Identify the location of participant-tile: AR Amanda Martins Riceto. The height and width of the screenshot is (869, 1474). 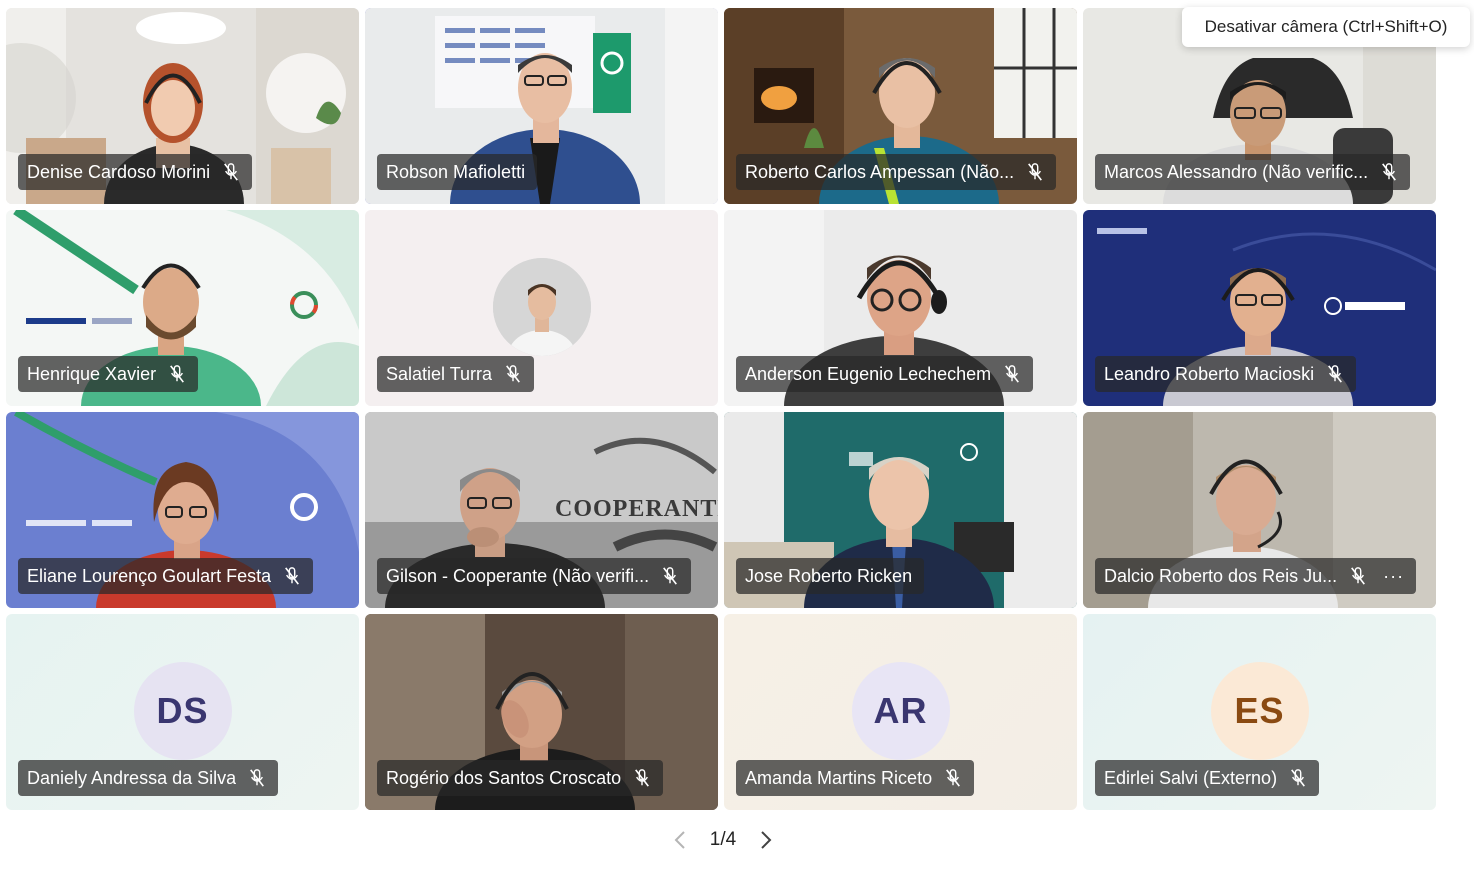
(900, 712).